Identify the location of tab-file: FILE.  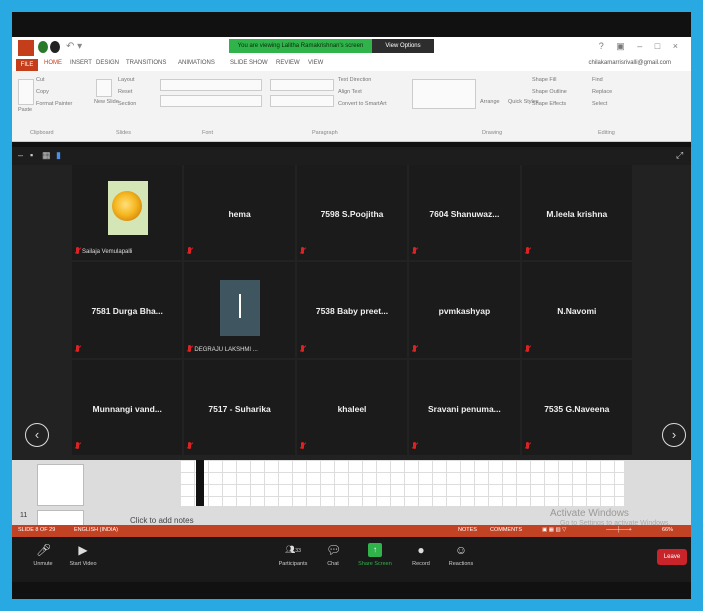
(27, 65).